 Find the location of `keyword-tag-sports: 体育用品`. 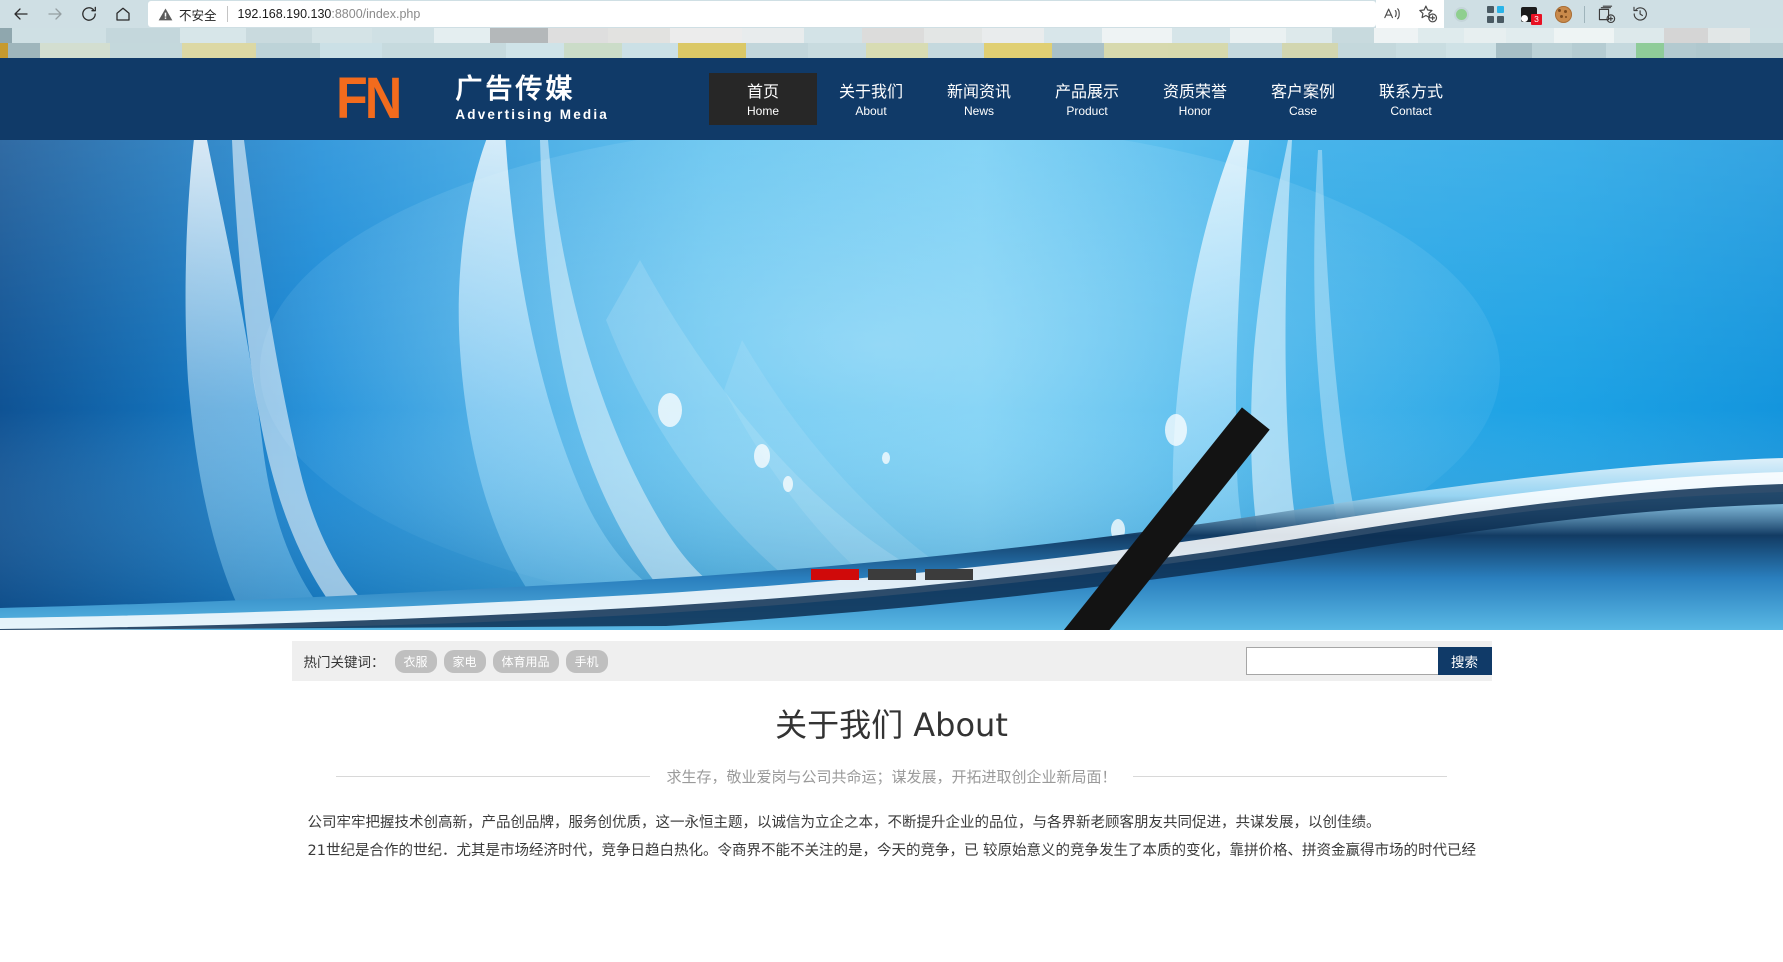

keyword-tag-sports: 体育用品 is located at coordinates (525, 661).